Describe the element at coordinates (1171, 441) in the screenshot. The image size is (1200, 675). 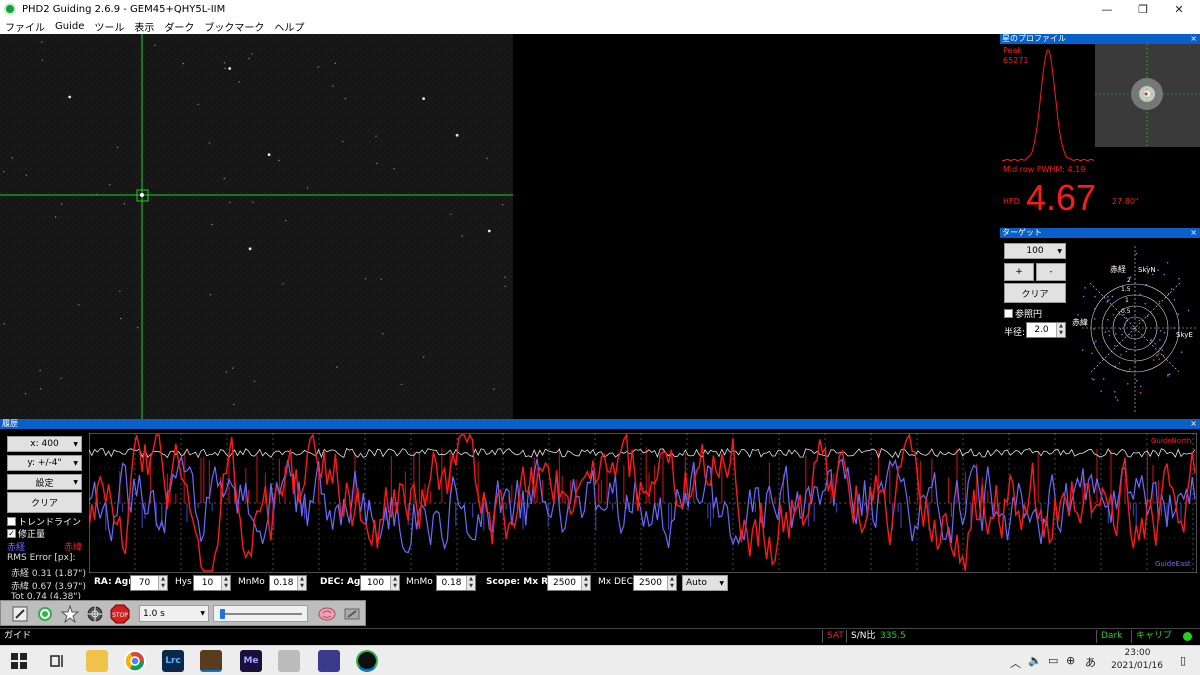
I see `guide-north-label: GuideNorth` at that location.